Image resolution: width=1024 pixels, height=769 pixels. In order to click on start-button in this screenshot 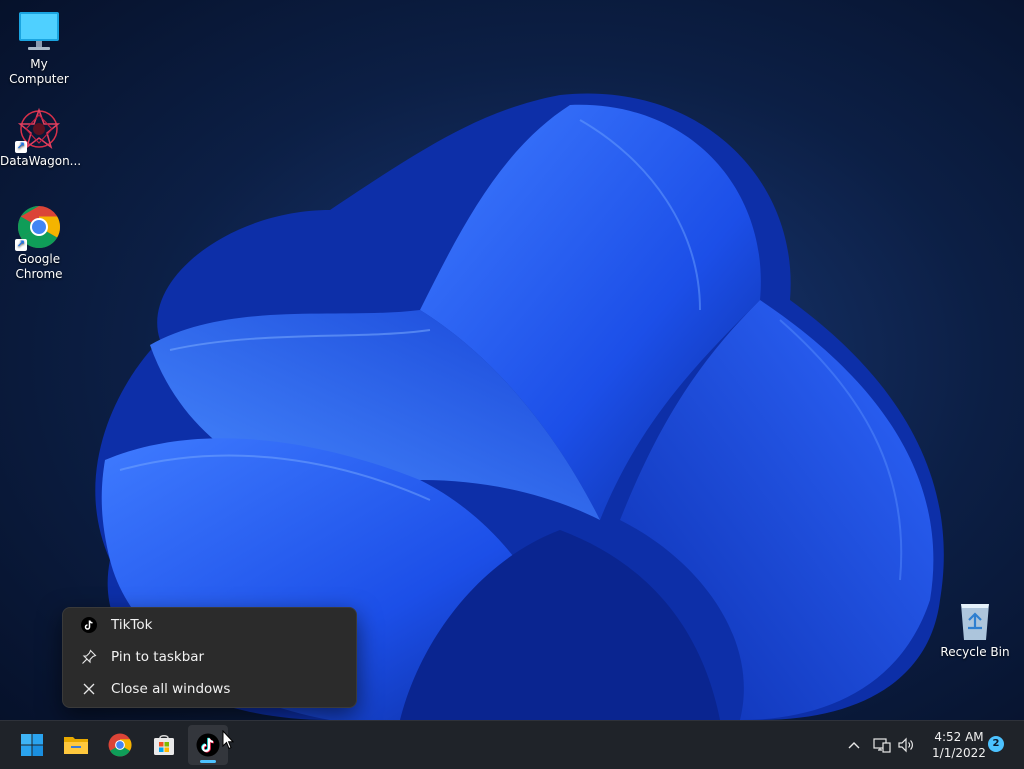, I will do `click(32, 745)`.